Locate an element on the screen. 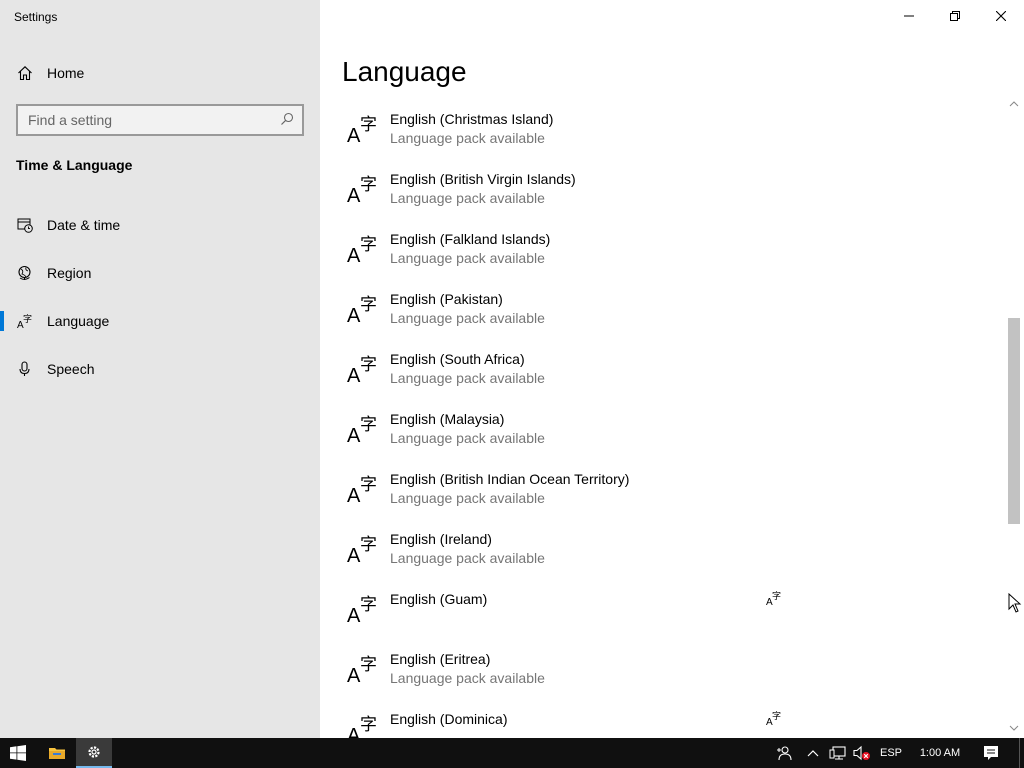 The image size is (1024, 768). chevron-up-icon is located at coordinates (813, 753).